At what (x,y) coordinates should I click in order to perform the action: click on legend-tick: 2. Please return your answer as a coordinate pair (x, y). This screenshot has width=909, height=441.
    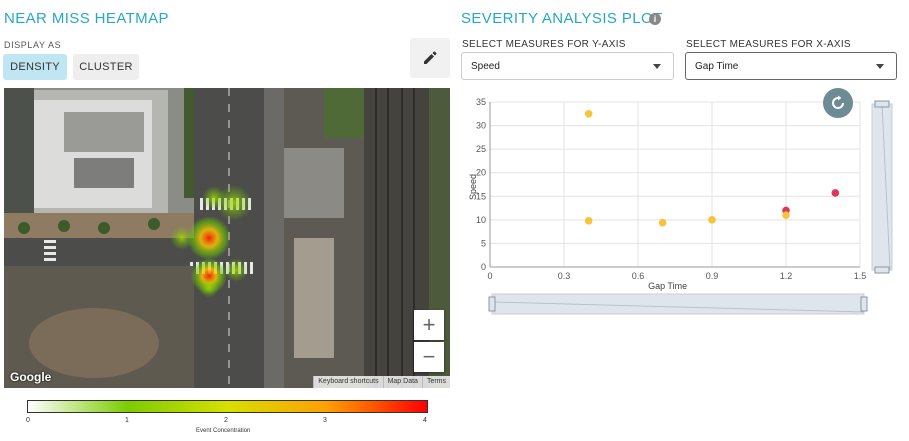
    Looking at the image, I should click on (226, 420).